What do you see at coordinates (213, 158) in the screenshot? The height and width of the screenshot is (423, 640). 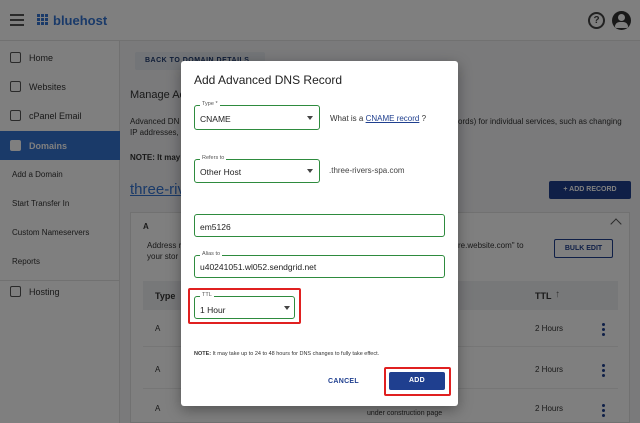 I see `refers-to-label: Refers to` at bounding box center [213, 158].